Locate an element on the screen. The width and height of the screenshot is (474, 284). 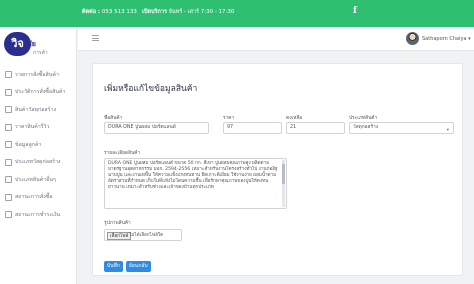
product-name-input: DURA ONE ปูนผสม ปอร์ตแลนด์ is located at coordinates (156, 128).